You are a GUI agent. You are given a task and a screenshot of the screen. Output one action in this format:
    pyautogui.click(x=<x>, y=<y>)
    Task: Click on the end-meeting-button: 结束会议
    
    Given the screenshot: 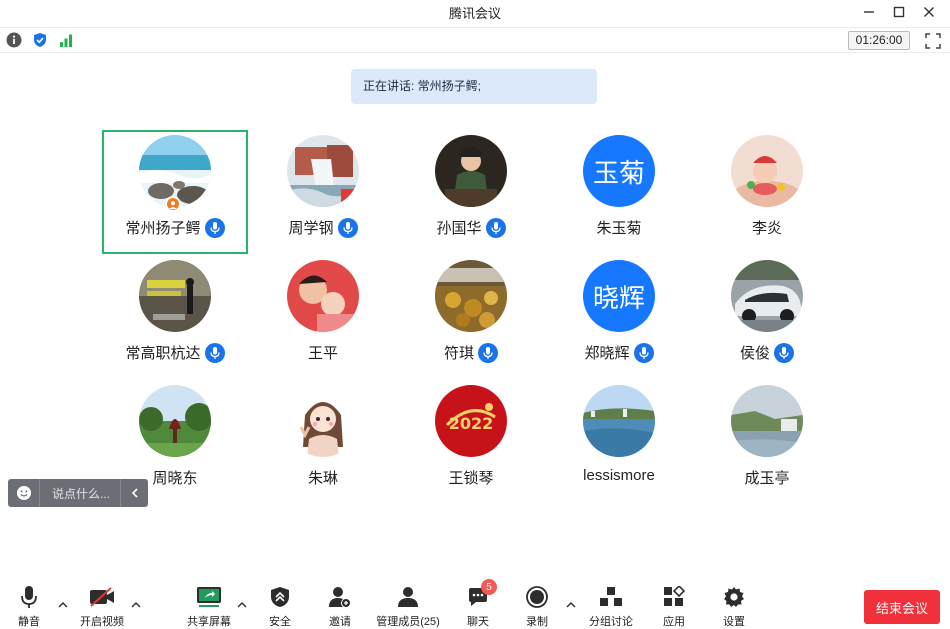 What is the action you would take?
    pyautogui.click(x=902, y=607)
    